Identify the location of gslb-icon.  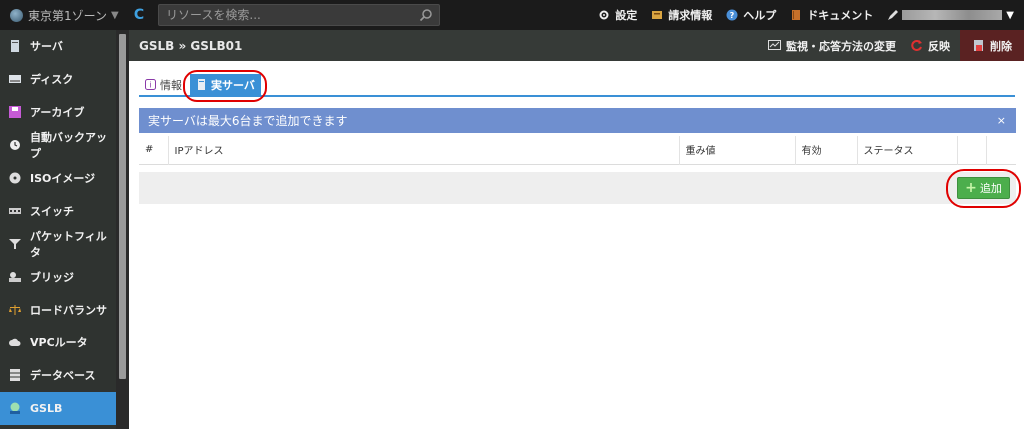
(15, 408).